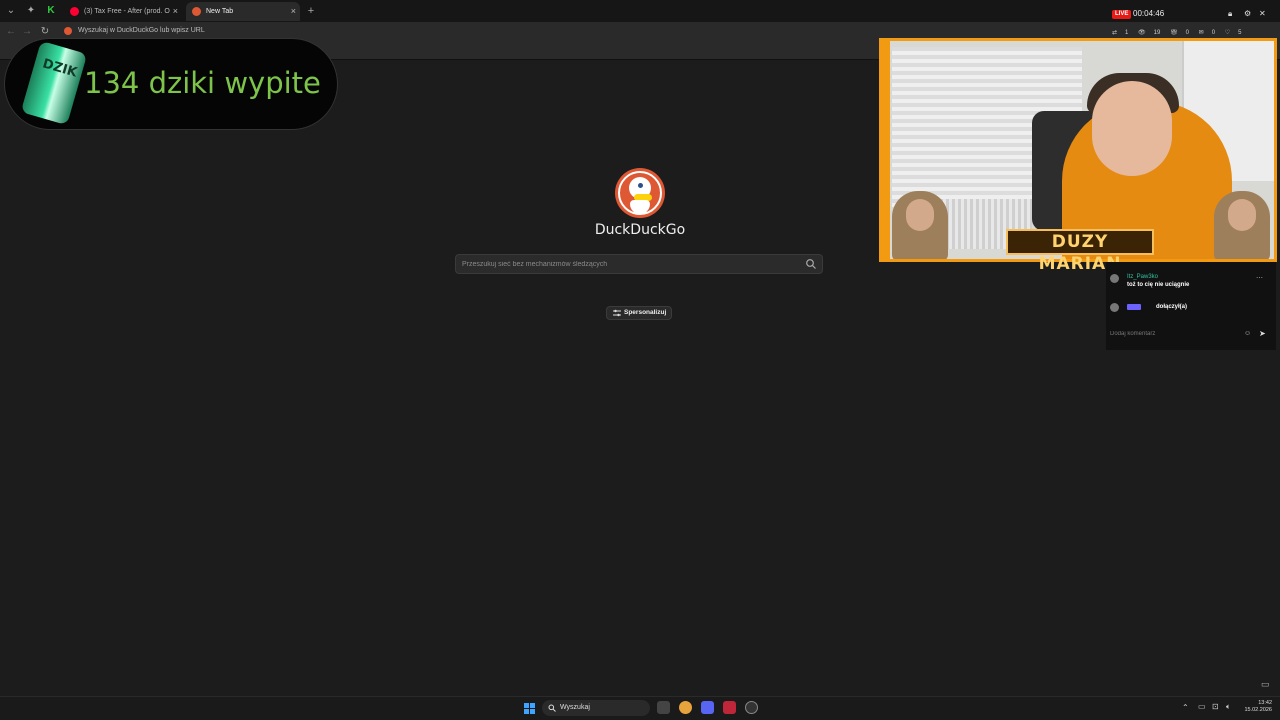 The height and width of the screenshot is (720, 1280). Describe the element at coordinates (729, 707) in the screenshot. I see `app-icon` at that location.